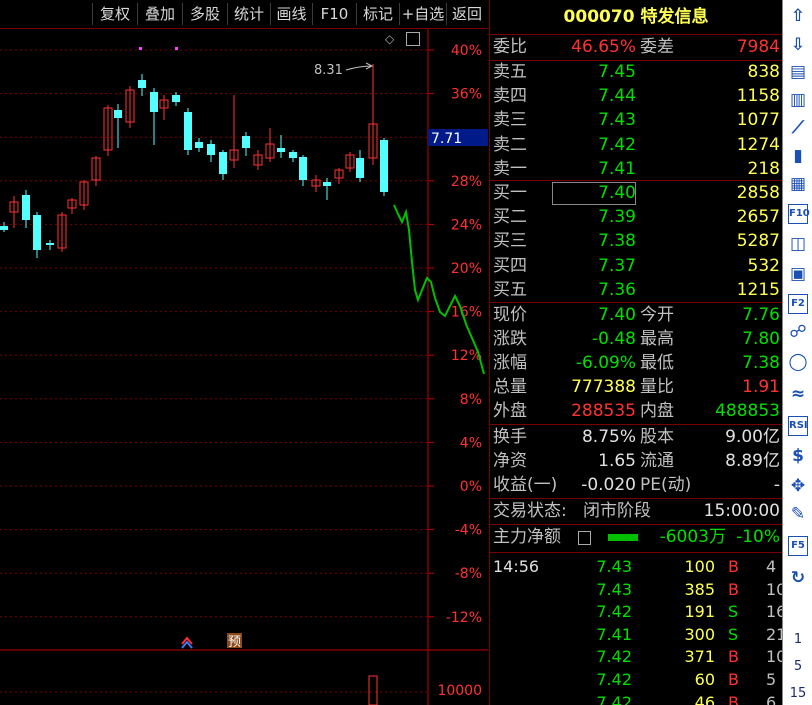 The image size is (812, 705). What do you see at coordinates (466, 14) in the screenshot?
I see `toolbar-button-8: 返回` at bounding box center [466, 14].